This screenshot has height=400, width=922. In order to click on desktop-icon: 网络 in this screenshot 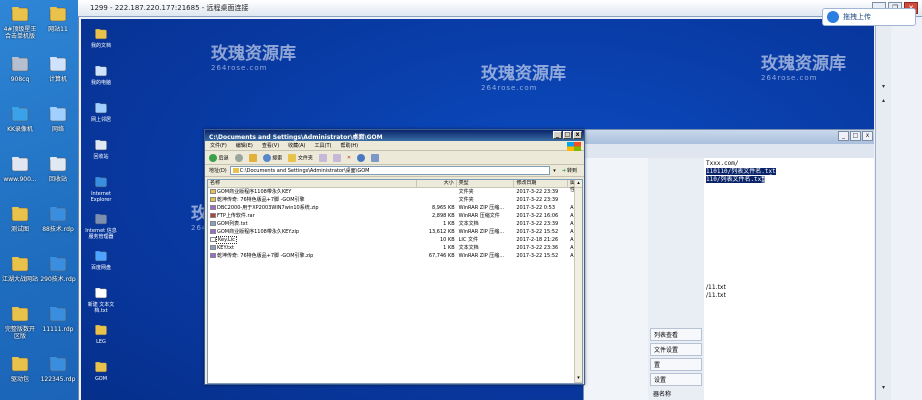, I will do `click(58, 118)`.